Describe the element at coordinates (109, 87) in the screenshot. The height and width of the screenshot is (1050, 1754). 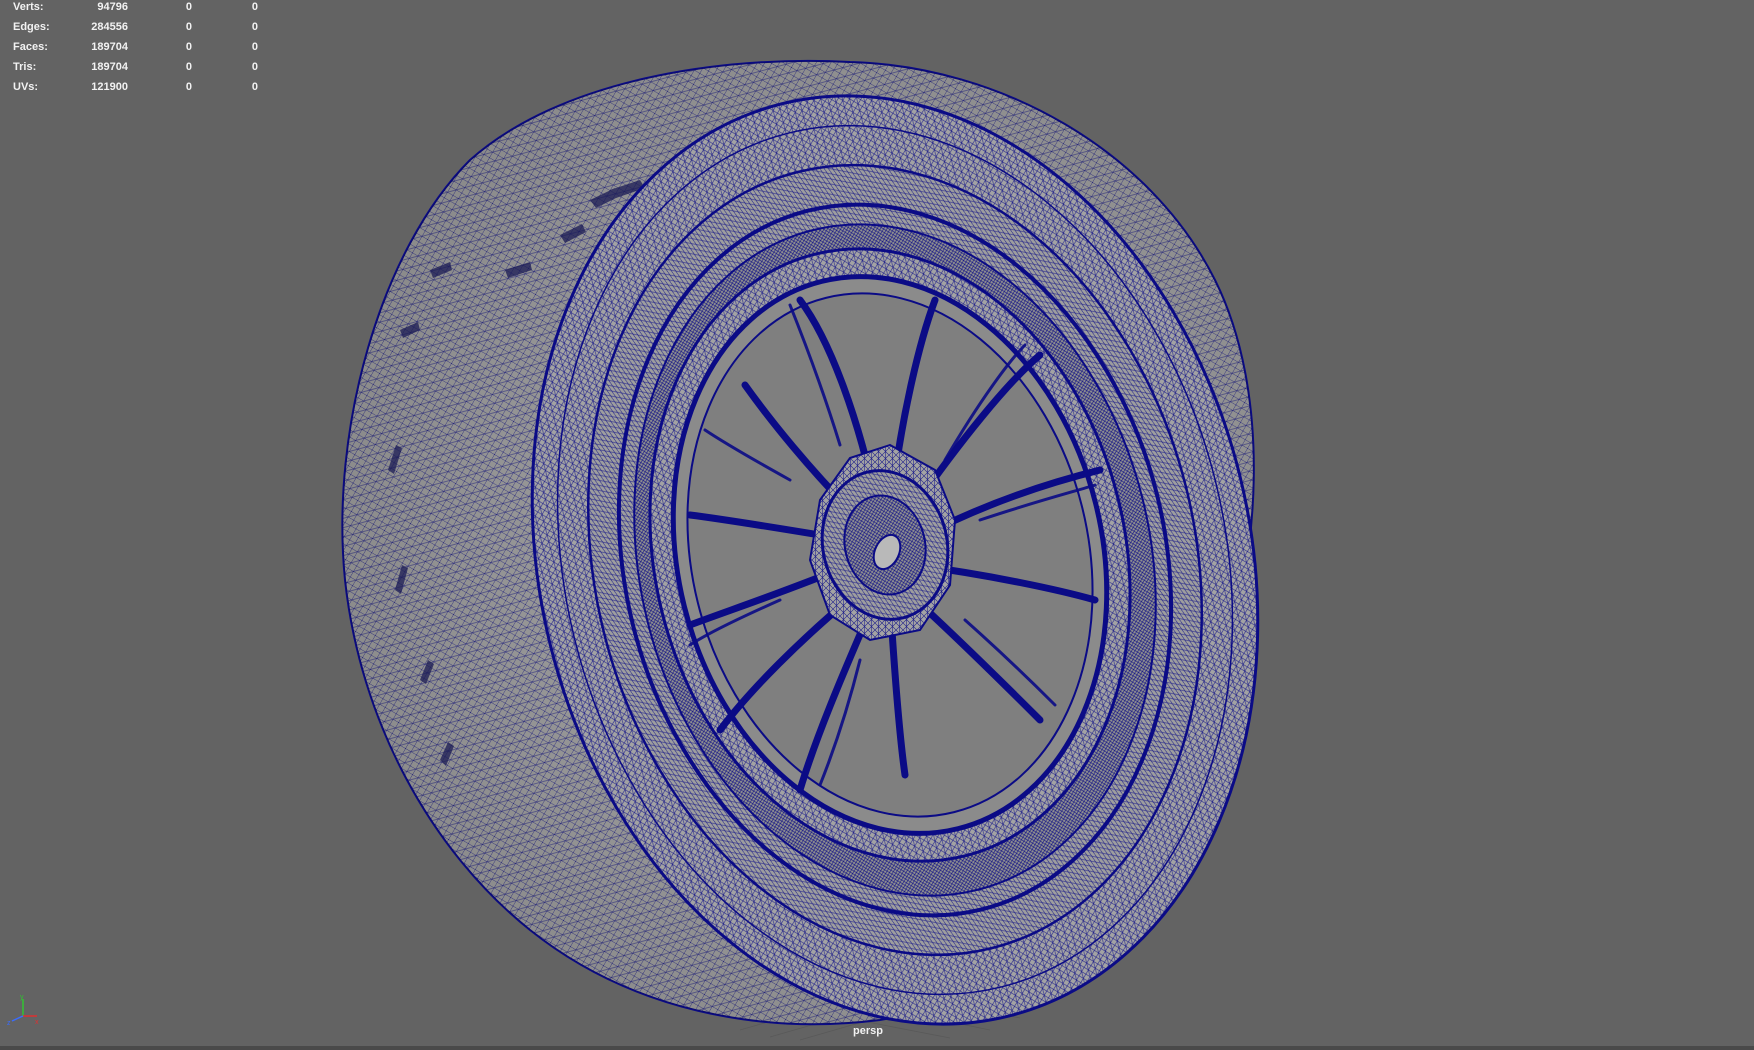
I see `hud-value-object: 121900` at that location.